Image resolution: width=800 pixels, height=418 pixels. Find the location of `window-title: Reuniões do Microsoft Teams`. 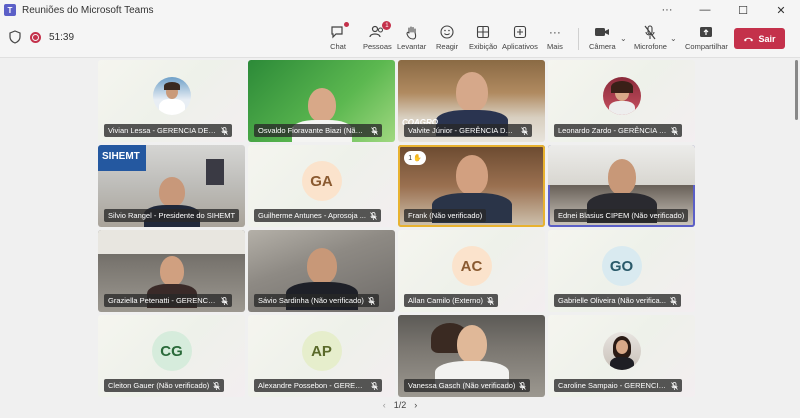

window-title: Reuniões do Microsoft Teams is located at coordinates (88, 10).